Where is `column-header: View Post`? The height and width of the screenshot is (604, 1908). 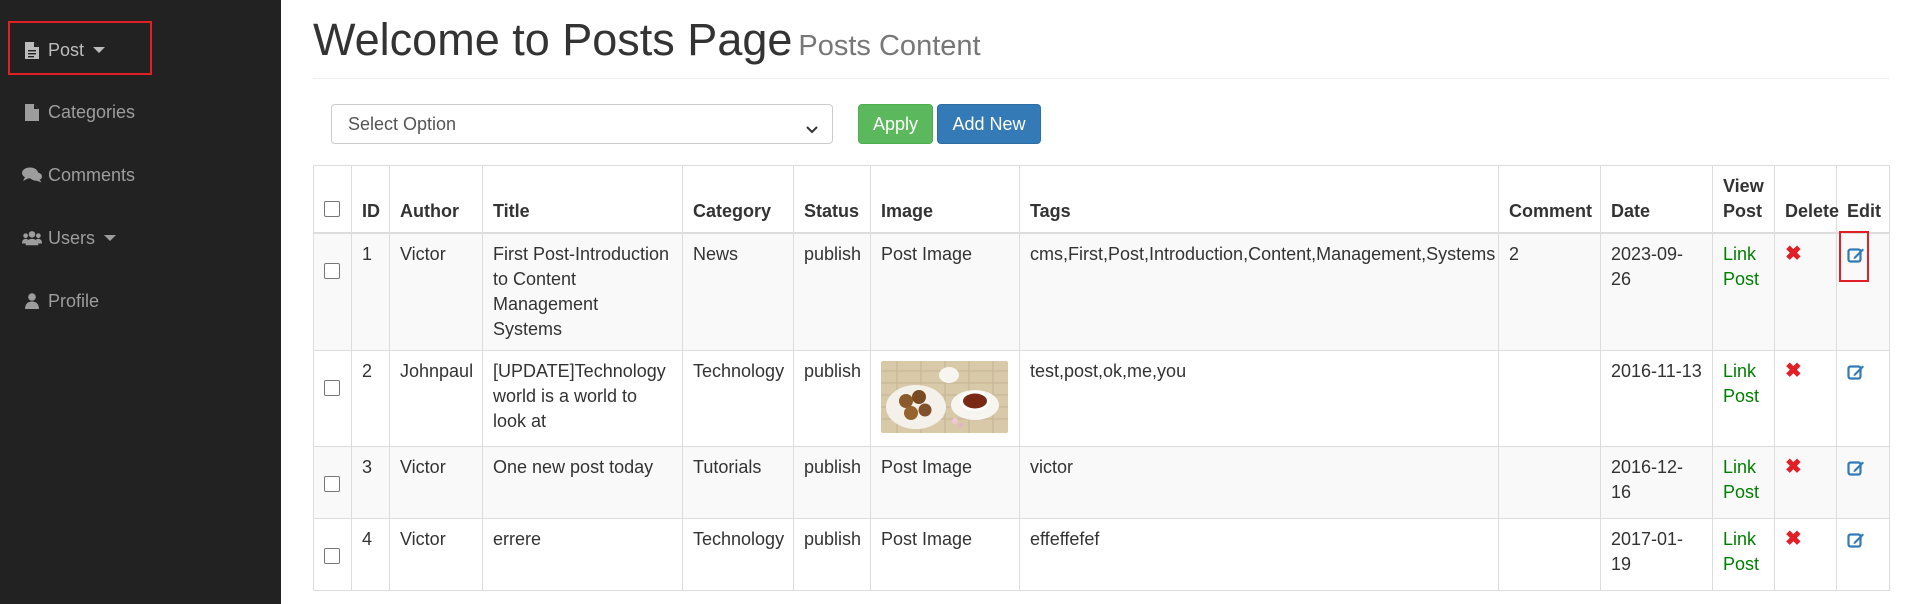 column-header: View Post is located at coordinates (1743, 199).